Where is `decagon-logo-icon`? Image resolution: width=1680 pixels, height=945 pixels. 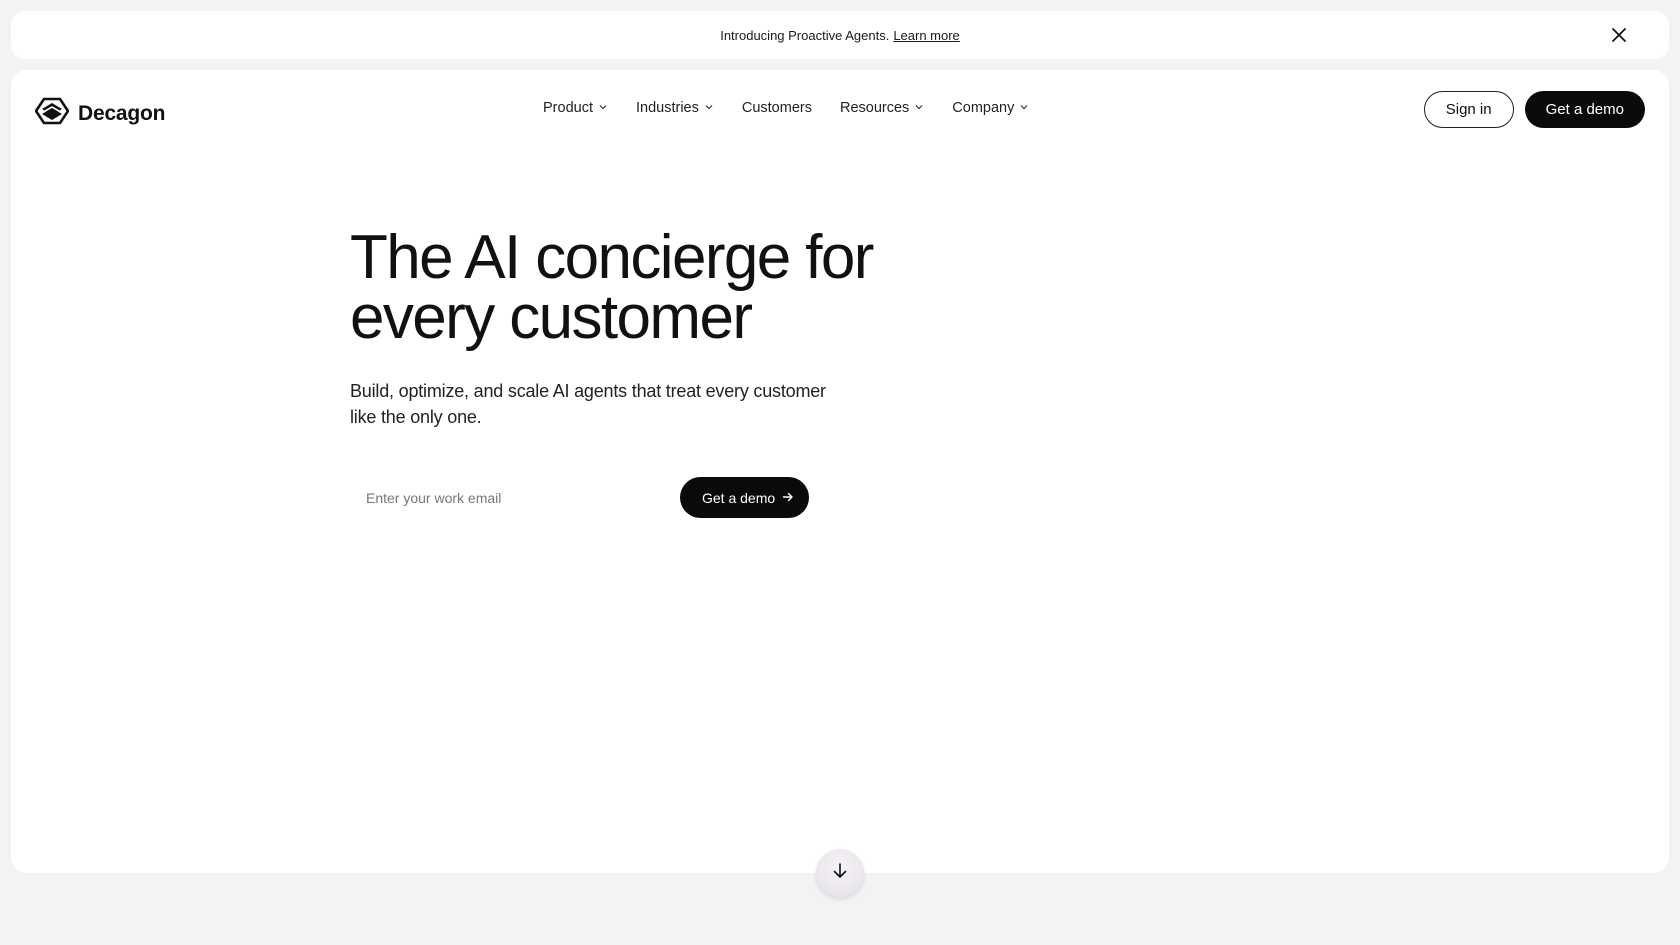 decagon-logo-icon is located at coordinates (52, 113).